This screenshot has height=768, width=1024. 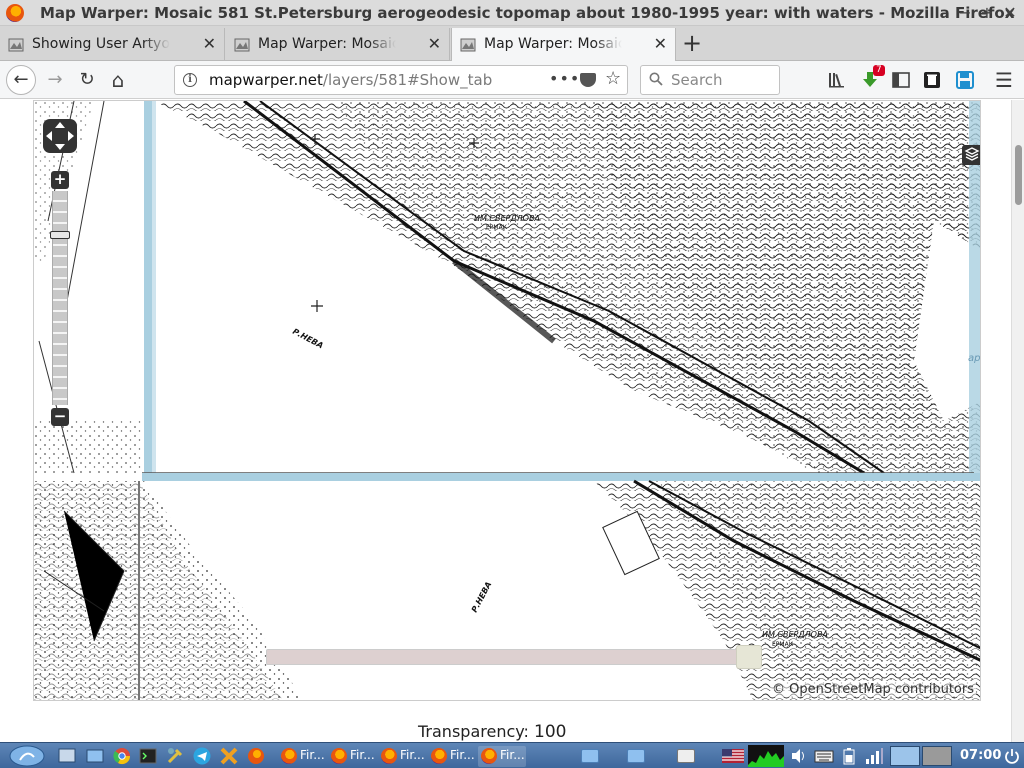 What do you see at coordinates (1018, 175) in the screenshot?
I see `scrollbar-thumb` at bounding box center [1018, 175].